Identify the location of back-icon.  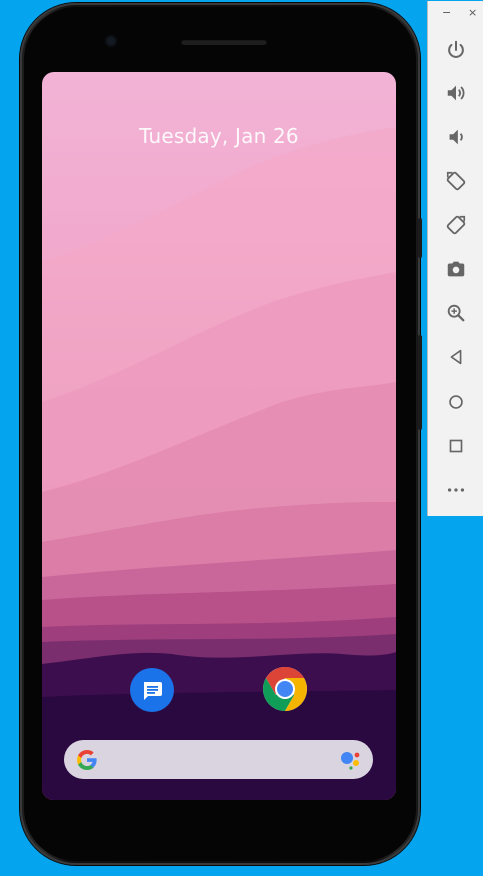
(456, 357).